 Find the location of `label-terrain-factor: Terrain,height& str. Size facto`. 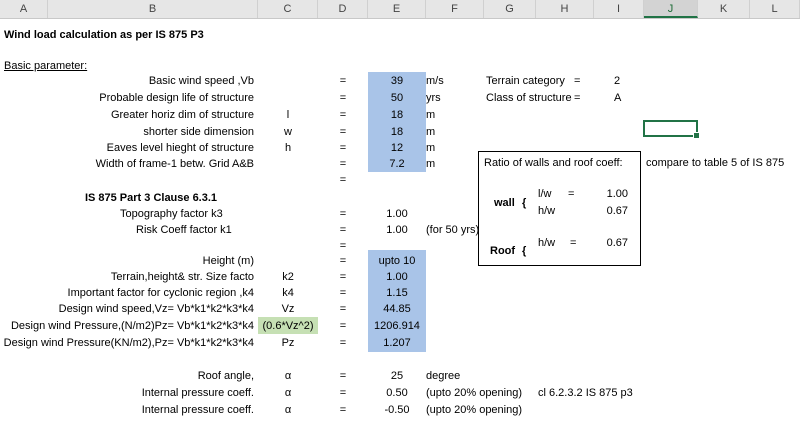

label-terrain-factor: Terrain,height& str. Size facto is located at coordinates (182, 277).